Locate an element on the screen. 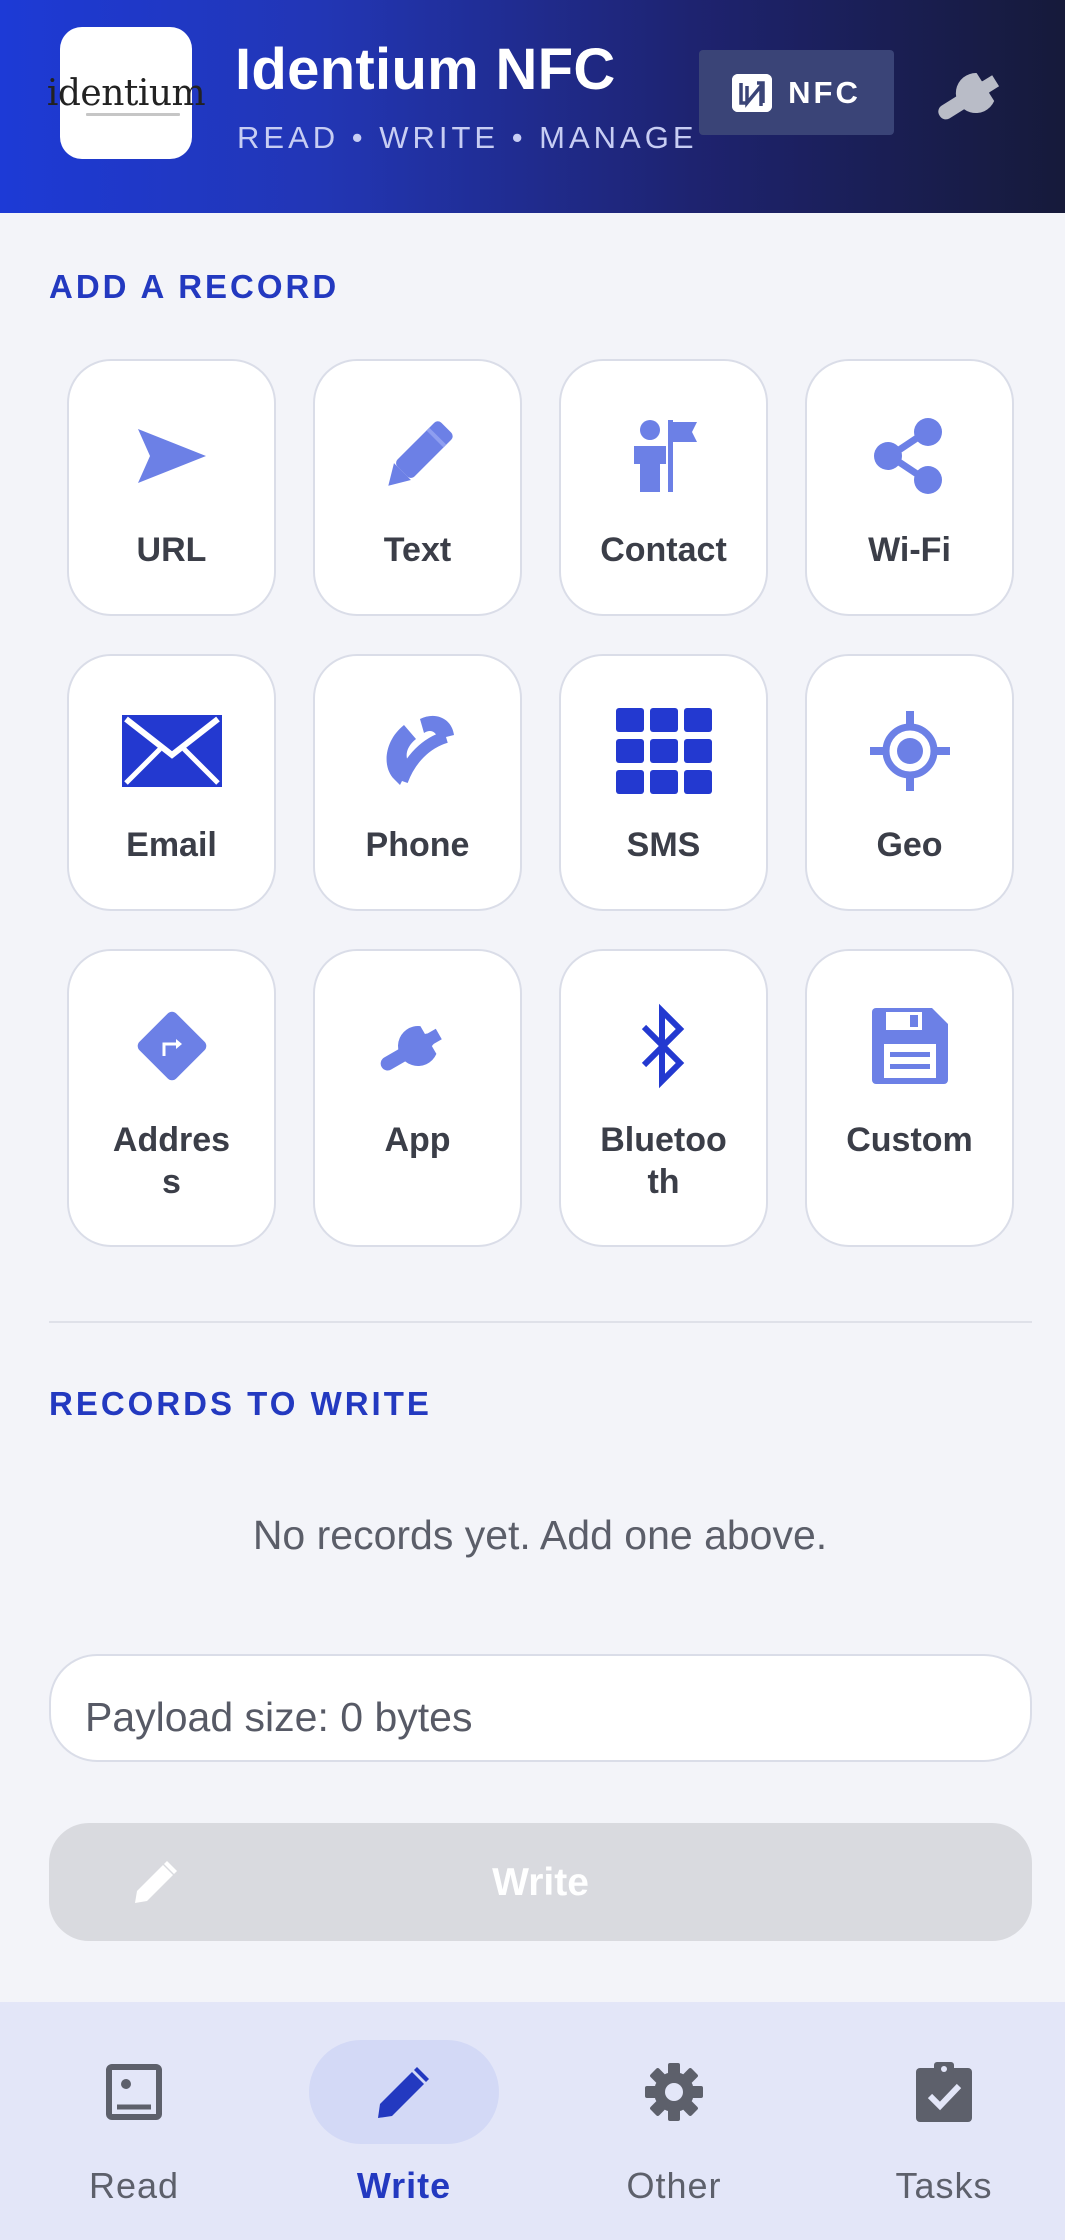 The width and height of the screenshot is (1065, 2240). add-record-heading: ADD A RECORD is located at coordinates (194, 286).